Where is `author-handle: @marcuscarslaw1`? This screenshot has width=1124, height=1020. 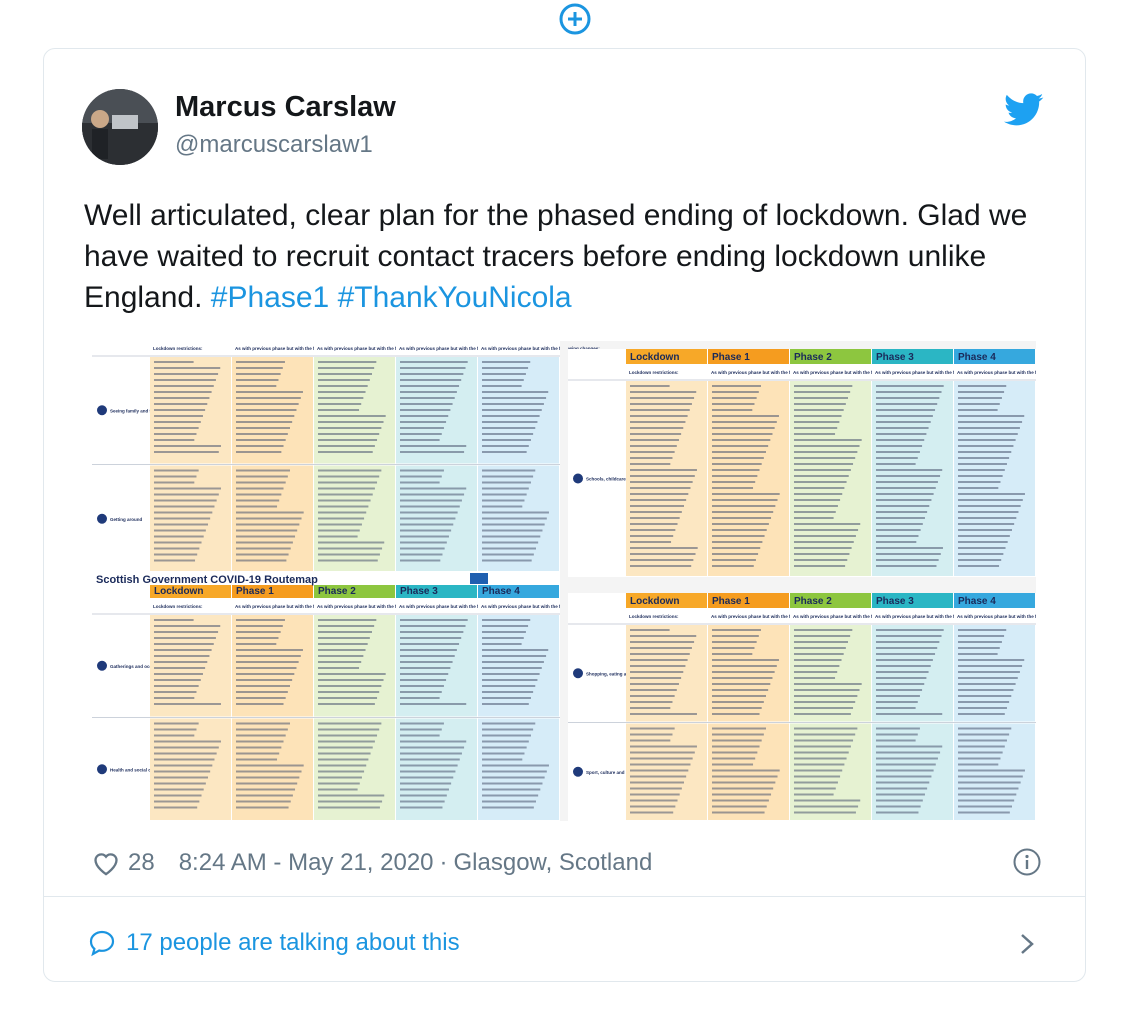
author-handle: @marcuscarslaw1 is located at coordinates (274, 145).